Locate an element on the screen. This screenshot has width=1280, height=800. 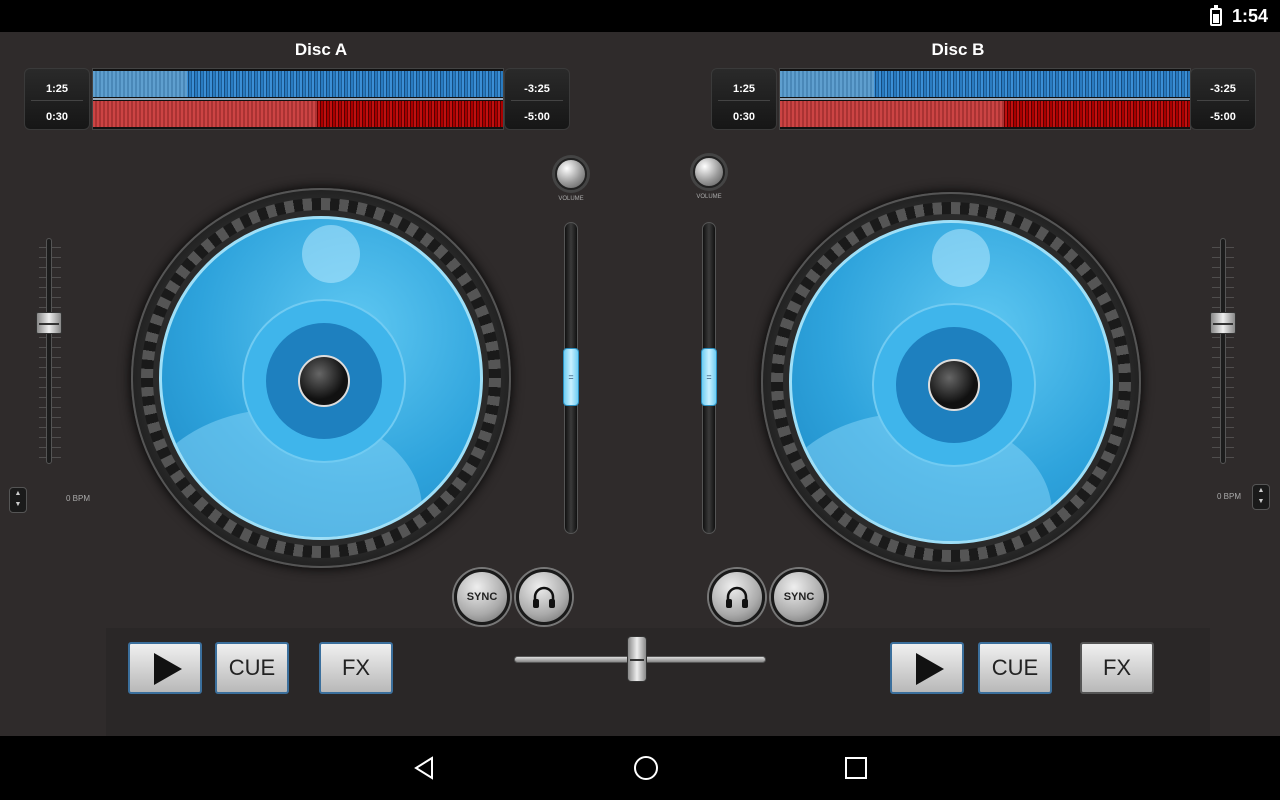
deck-a-bpm-label: 0 BPM is located at coordinates (78, 498).